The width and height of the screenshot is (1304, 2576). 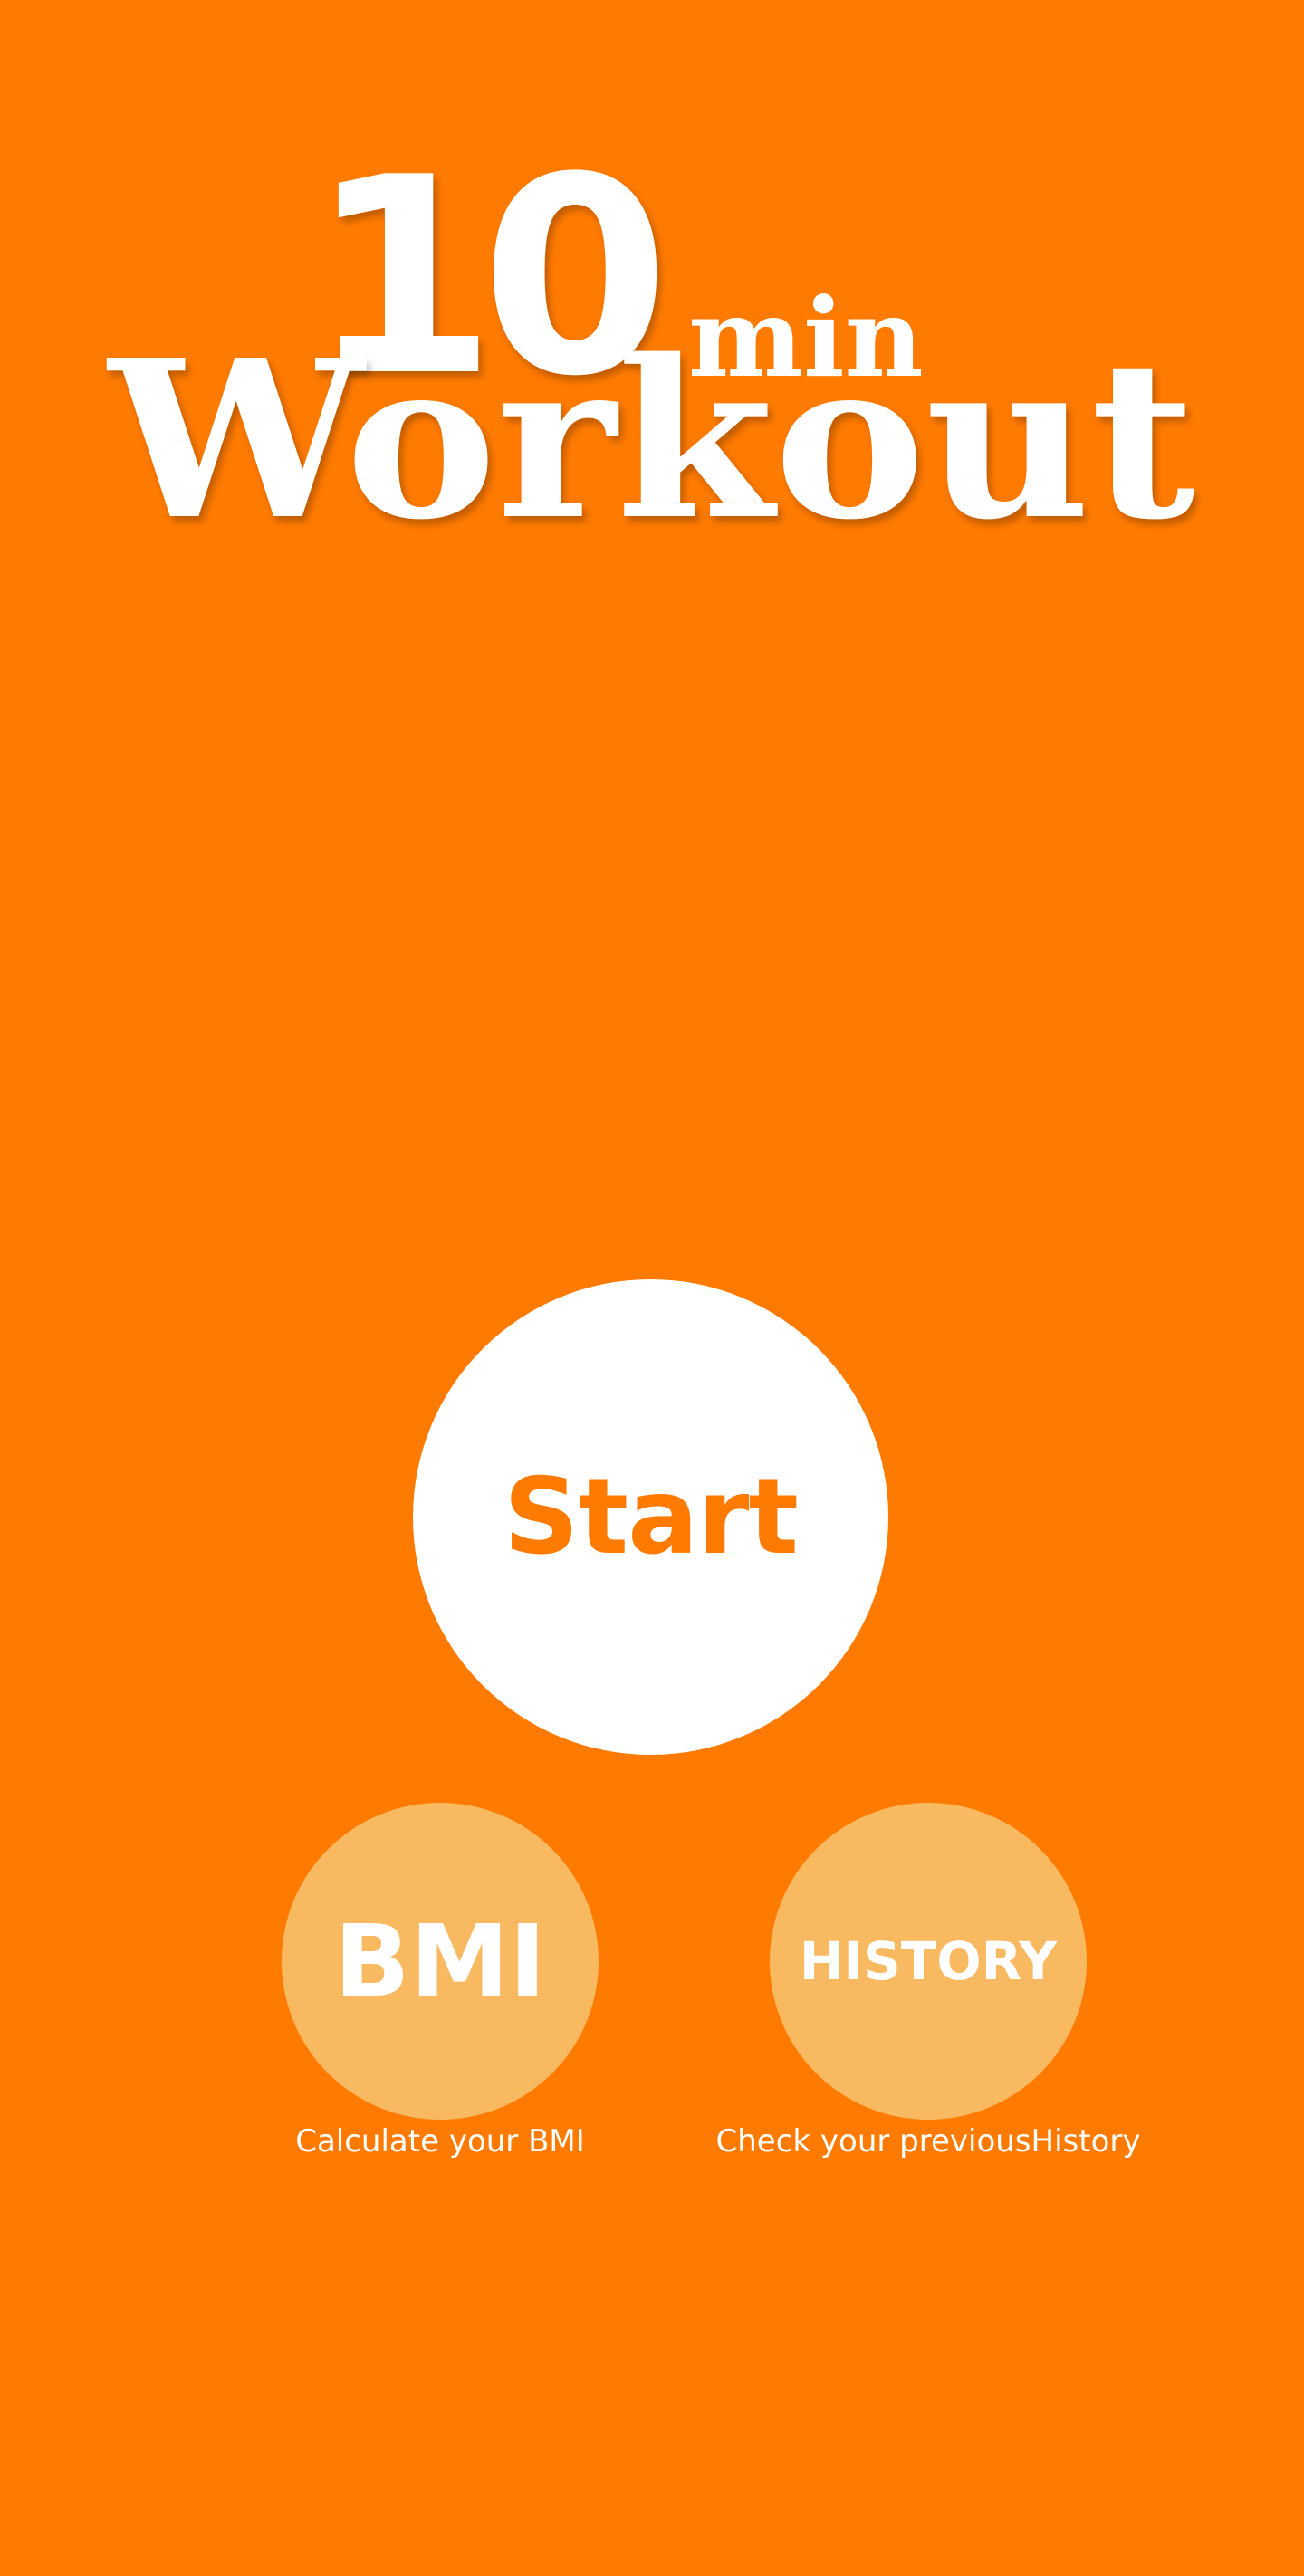 I want to click on start-button-label: Start, so click(x=651, y=1517).